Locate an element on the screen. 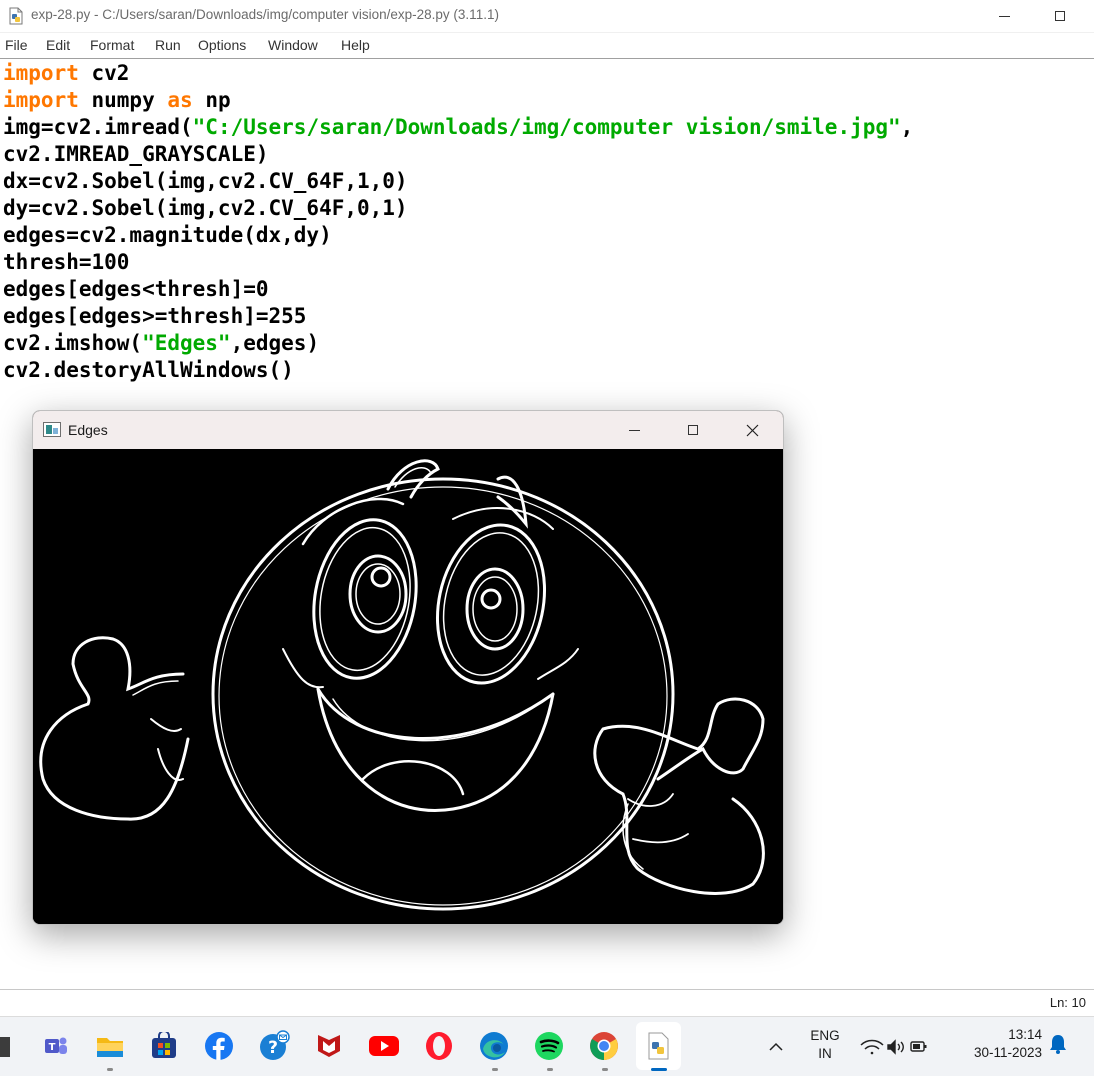 Image resolution: width=1094 pixels, height=1076 pixels. code-token: thresh=100 is located at coordinates (66, 262).